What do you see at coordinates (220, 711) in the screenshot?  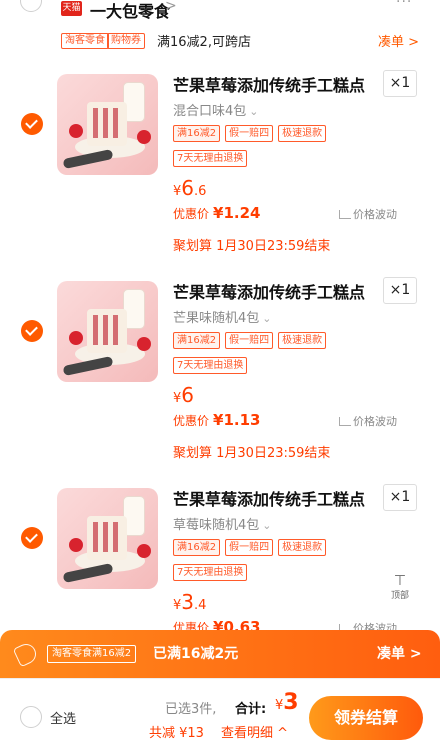 I see `checkout-bar: 全选 已选3件, 合计: ¥3 共减 ¥13 查看明细 ^ 领券结算` at bounding box center [220, 711].